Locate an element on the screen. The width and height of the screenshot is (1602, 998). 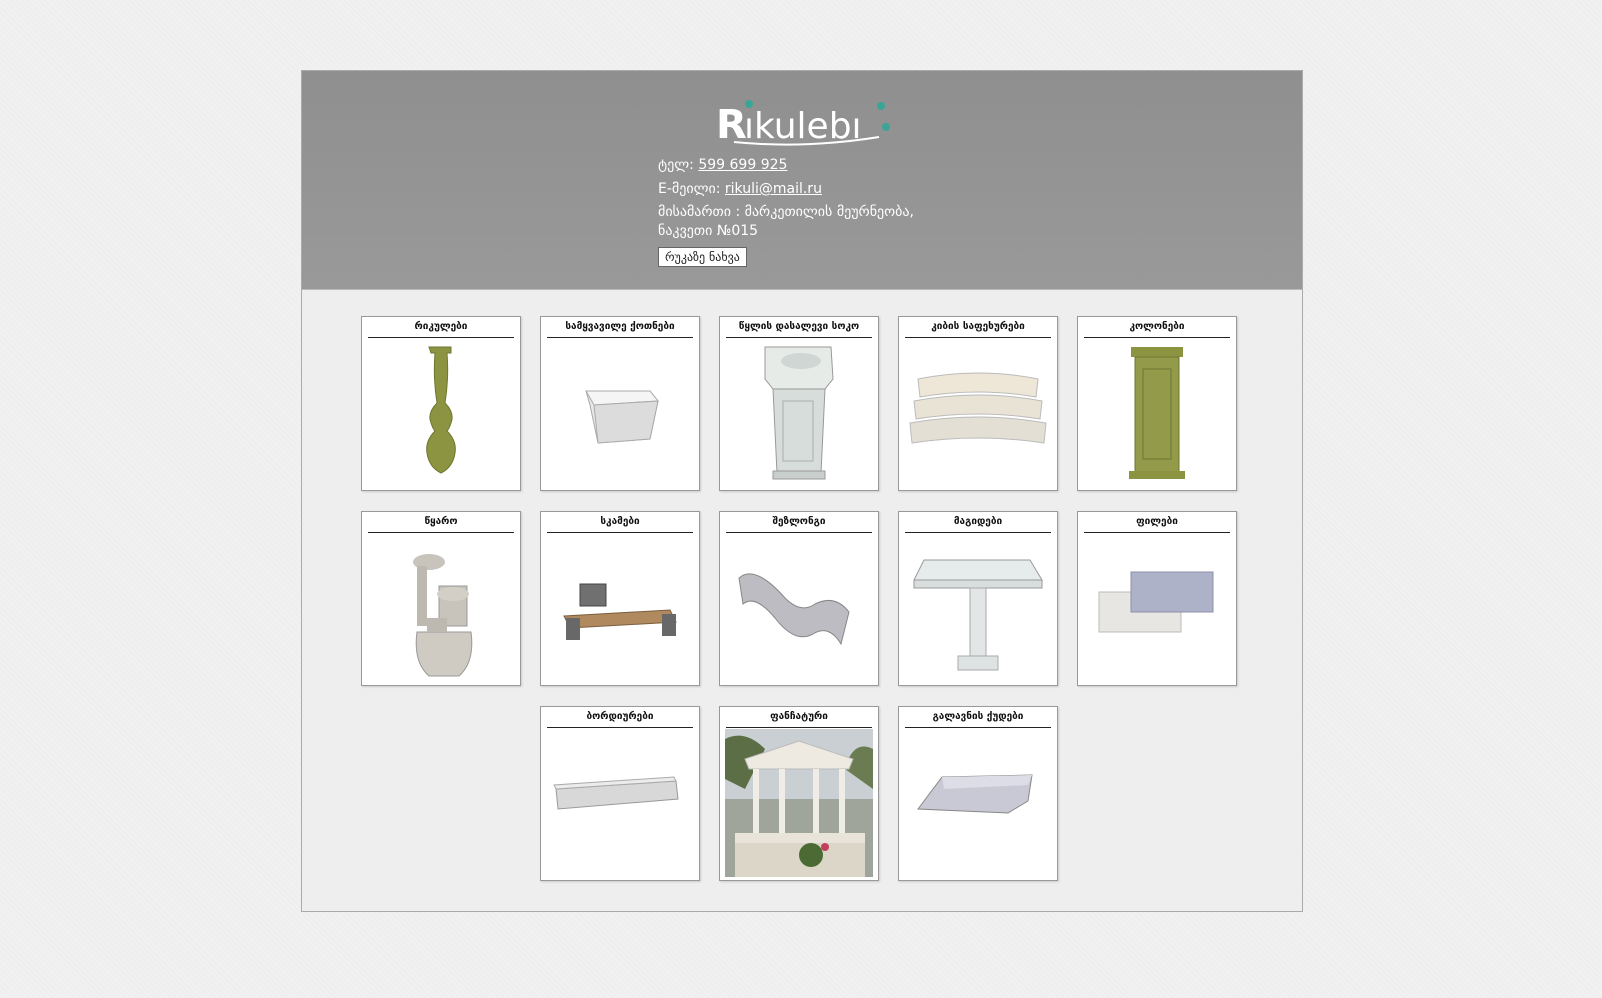
bench-image is located at coordinates (620, 608).